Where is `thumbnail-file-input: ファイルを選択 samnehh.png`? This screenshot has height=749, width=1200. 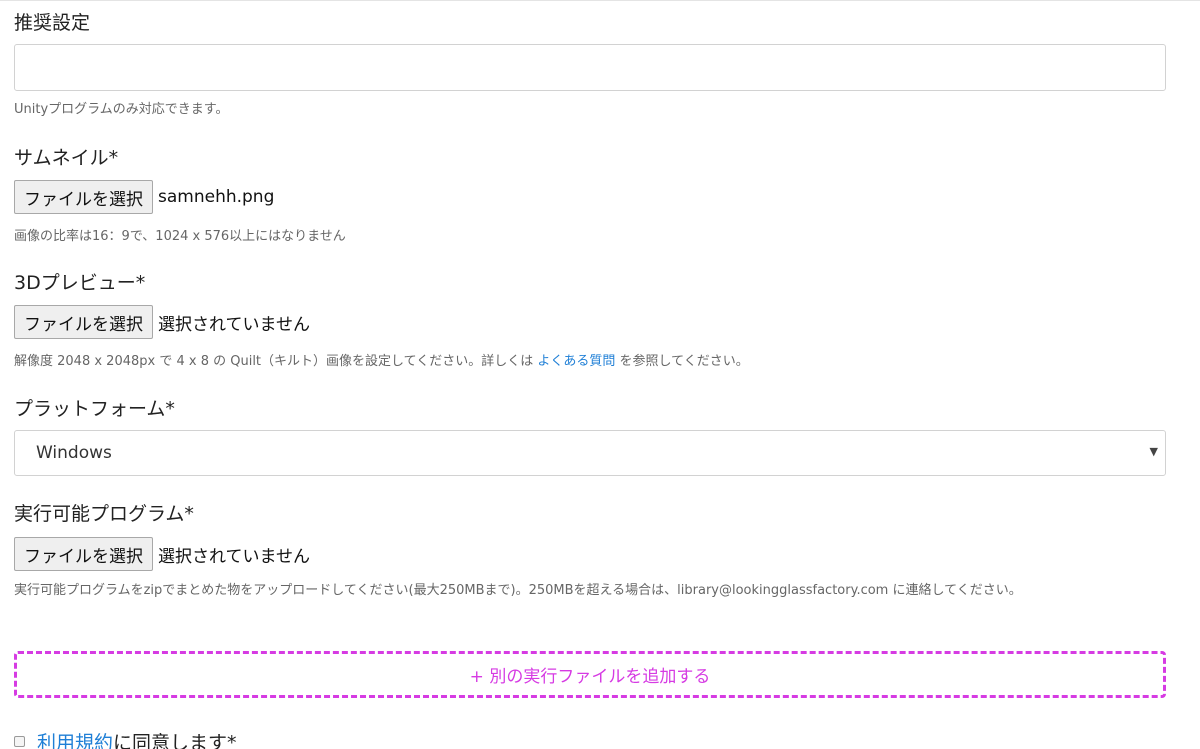
thumbnail-file-input: ファイルを選択 samnehh.png is located at coordinates (144, 197).